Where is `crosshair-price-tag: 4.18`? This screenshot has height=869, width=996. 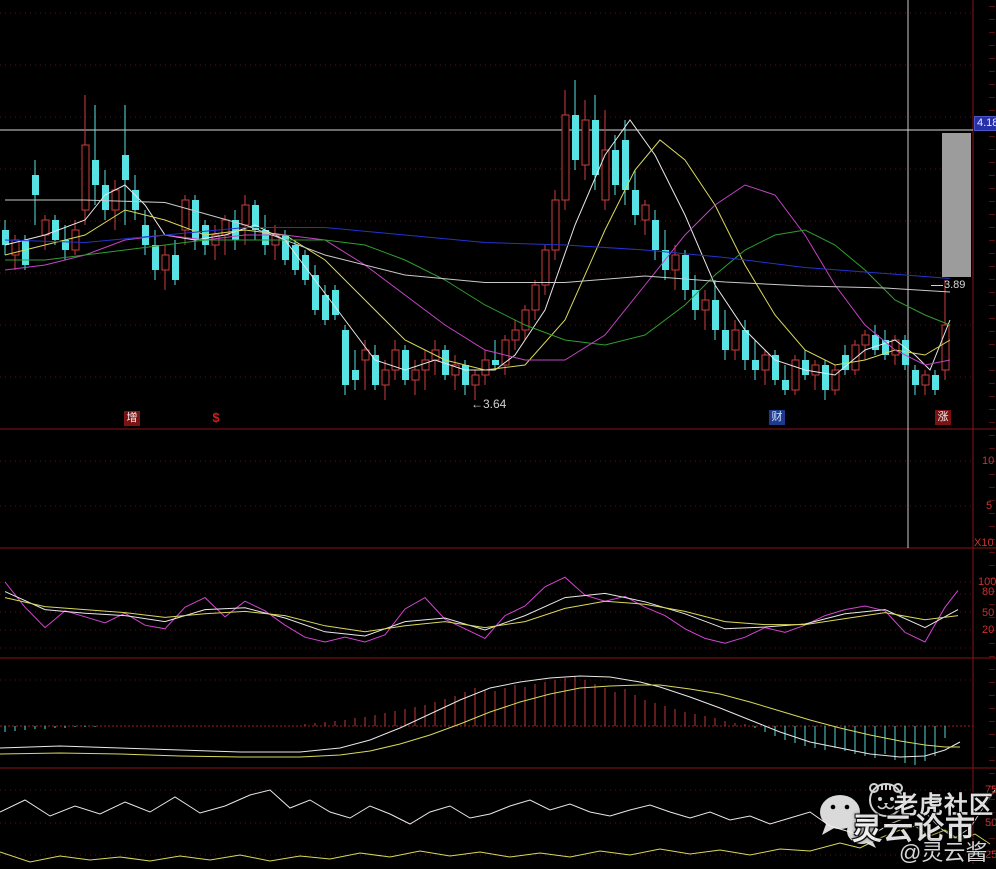
crosshair-price-tag: 4.18 is located at coordinates (985, 123).